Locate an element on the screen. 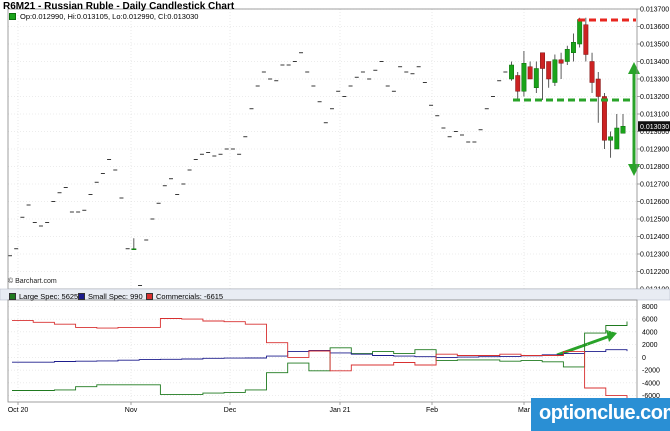  cot-tick-label: -4000 is located at coordinates (651, 383).